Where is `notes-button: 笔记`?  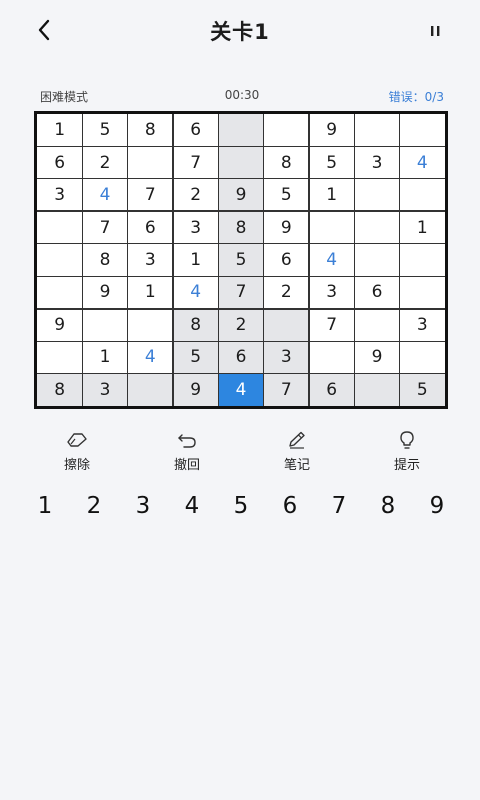 notes-button: 笔记 is located at coordinates (297, 452).